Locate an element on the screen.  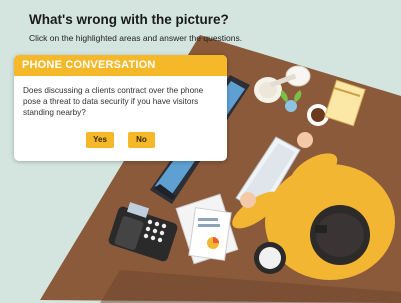
yes-button: Yes is located at coordinates (100, 140).